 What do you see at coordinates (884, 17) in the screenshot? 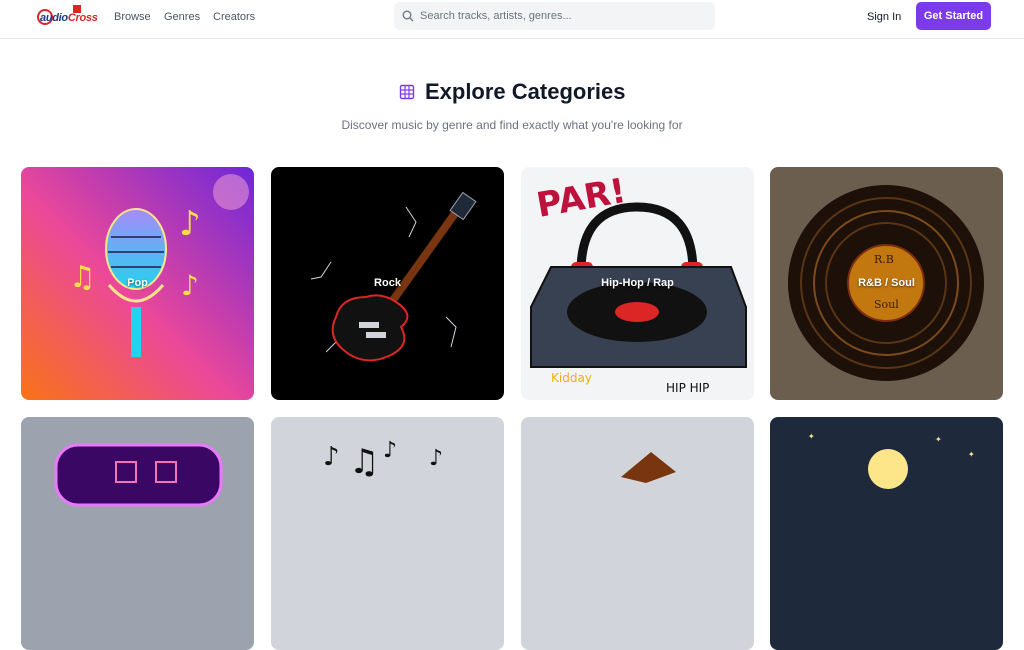
I see `sign-in-link: Sign In` at bounding box center [884, 17].